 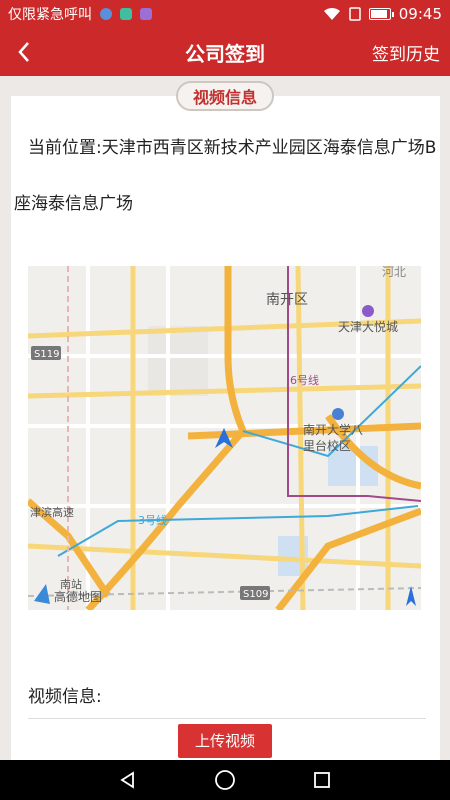 What do you see at coordinates (355, 14) in the screenshot?
I see `sim-icon` at bounding box center [355, 14].